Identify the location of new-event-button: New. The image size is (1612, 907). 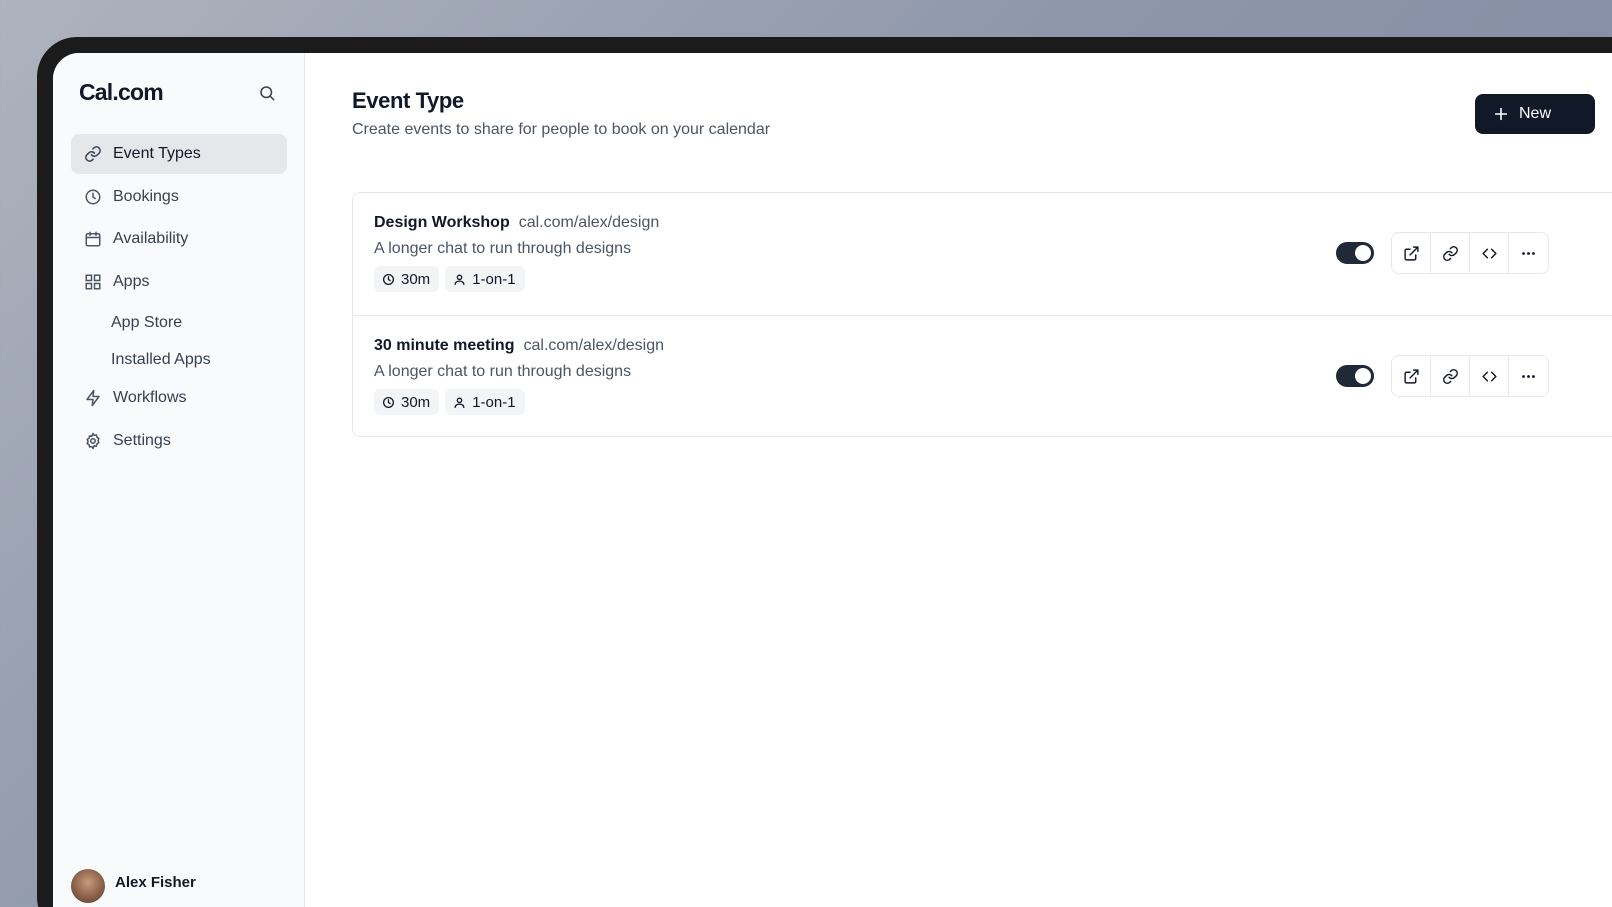
(1535, 114).